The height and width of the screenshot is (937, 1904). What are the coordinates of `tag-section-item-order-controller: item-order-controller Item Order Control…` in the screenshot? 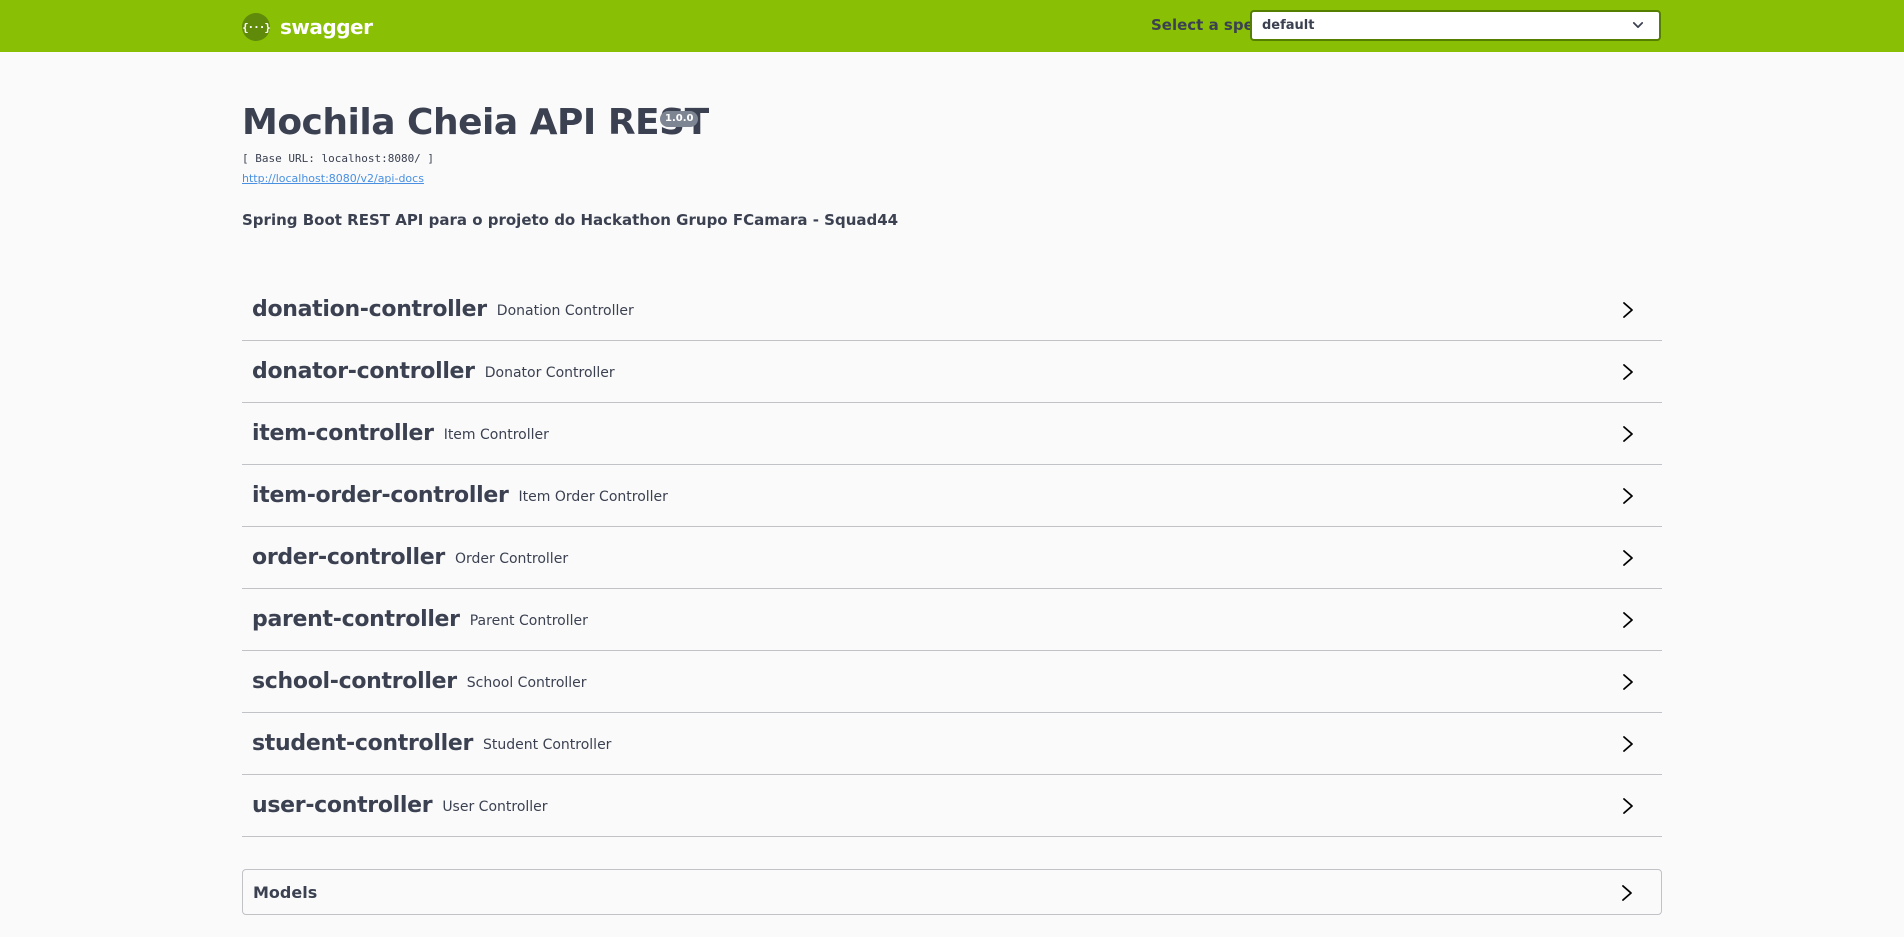 It's located at (952, 496).